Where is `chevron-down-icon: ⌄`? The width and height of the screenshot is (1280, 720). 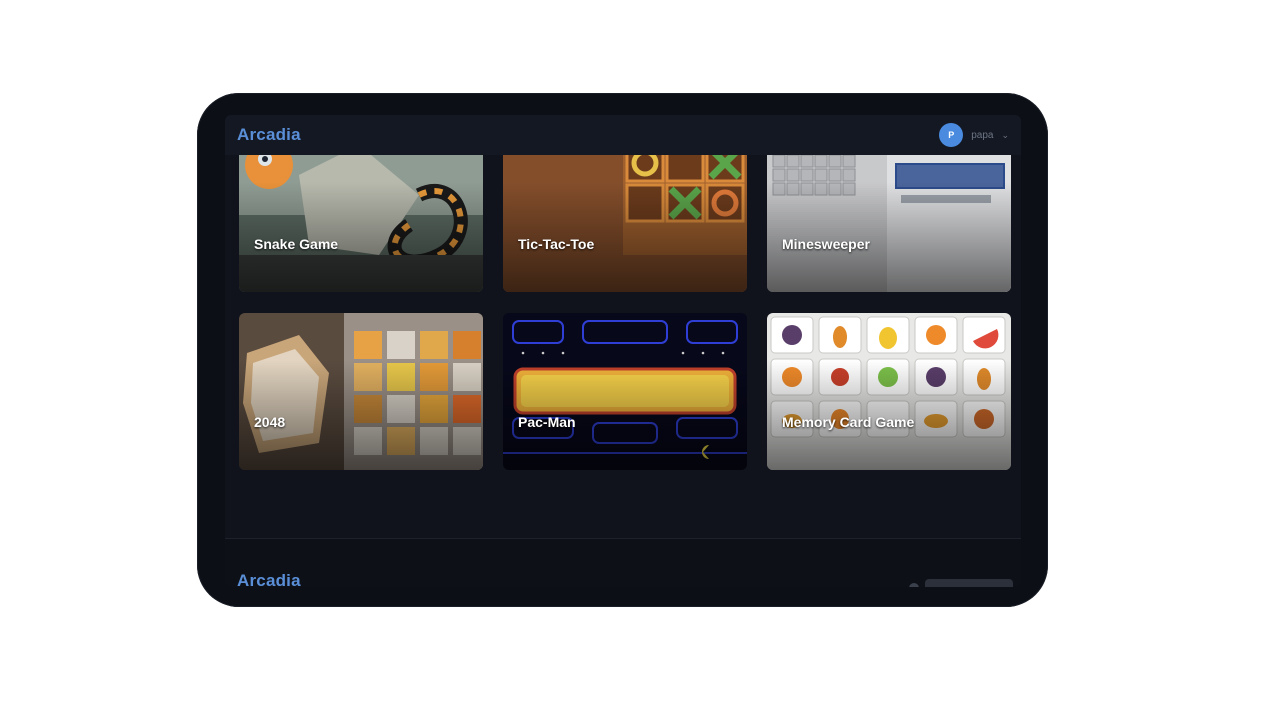 chevron-down-icon: ⌄ is located at coordinates (1005, 135).